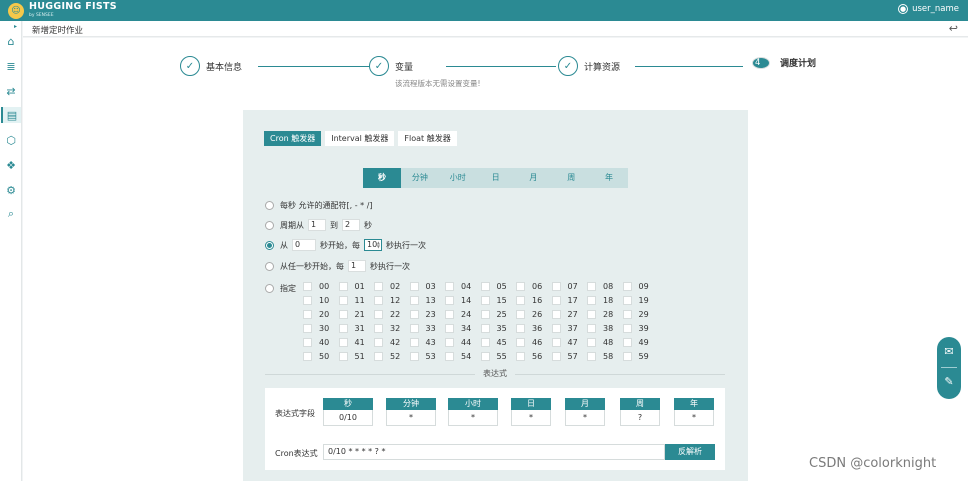 The image size is (968, 481). Describe the element at coordinates (928, 9) in the screenshot. I see `user-menu: ● user_name` at that location.